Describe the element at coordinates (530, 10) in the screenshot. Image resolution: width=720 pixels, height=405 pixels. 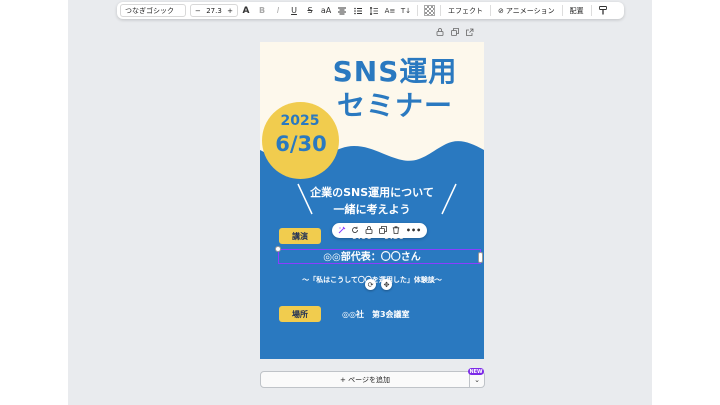
I see `animation-label: アニメーション` at that location.